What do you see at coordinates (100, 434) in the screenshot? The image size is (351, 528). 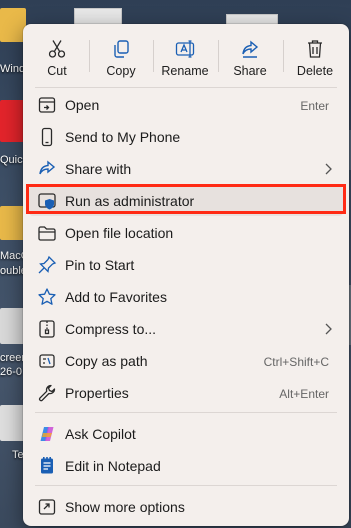 I see `menu-item-label: Ask Copilot` at bounding box center [100, 434].